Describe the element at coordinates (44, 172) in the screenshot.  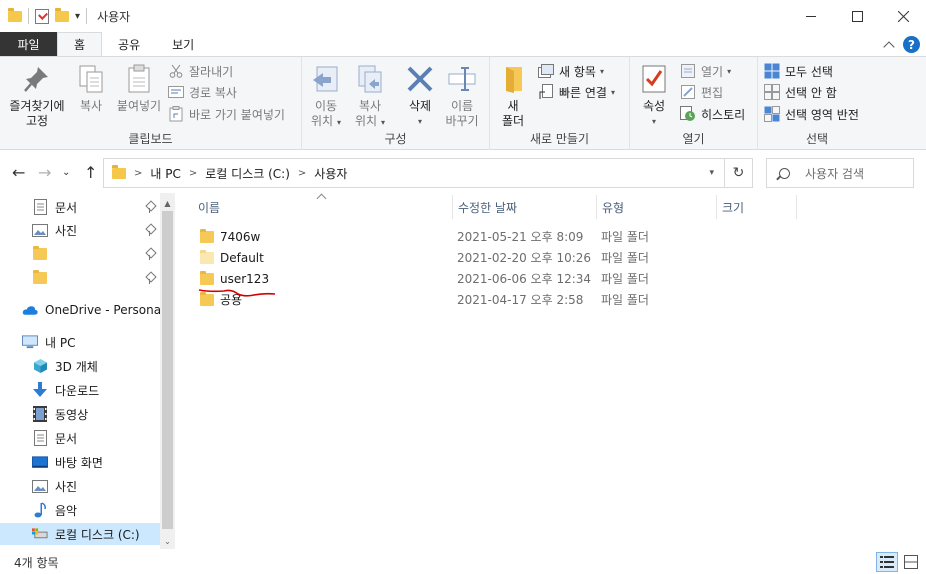
I see `forward-arrow-icon: →` at that location.